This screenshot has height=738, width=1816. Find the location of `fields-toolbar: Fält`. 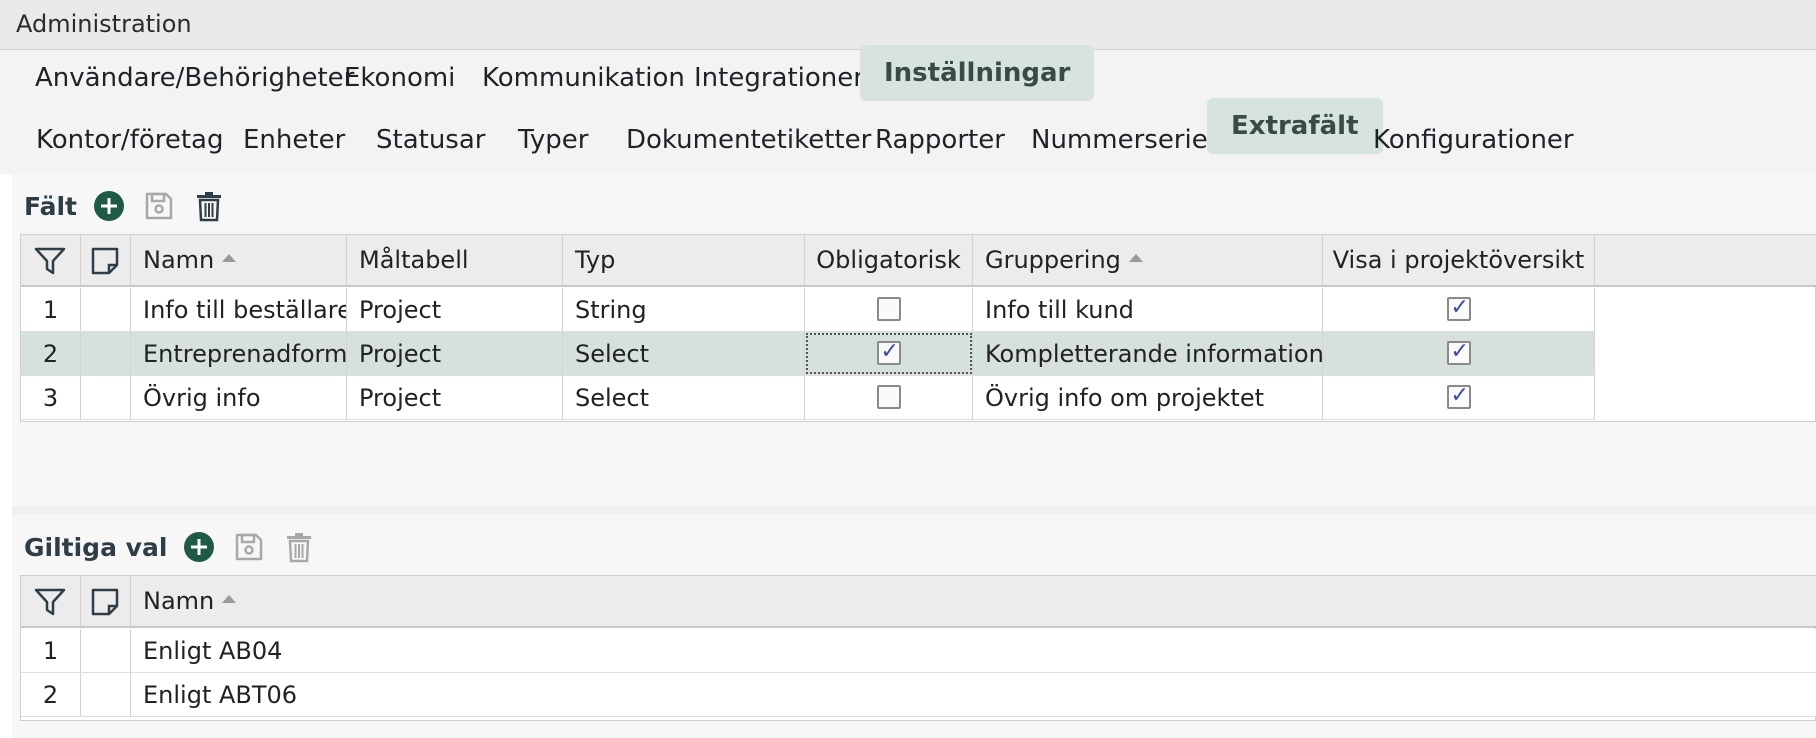

fields-toolbar: Fält is located at coordinates (132, 206).